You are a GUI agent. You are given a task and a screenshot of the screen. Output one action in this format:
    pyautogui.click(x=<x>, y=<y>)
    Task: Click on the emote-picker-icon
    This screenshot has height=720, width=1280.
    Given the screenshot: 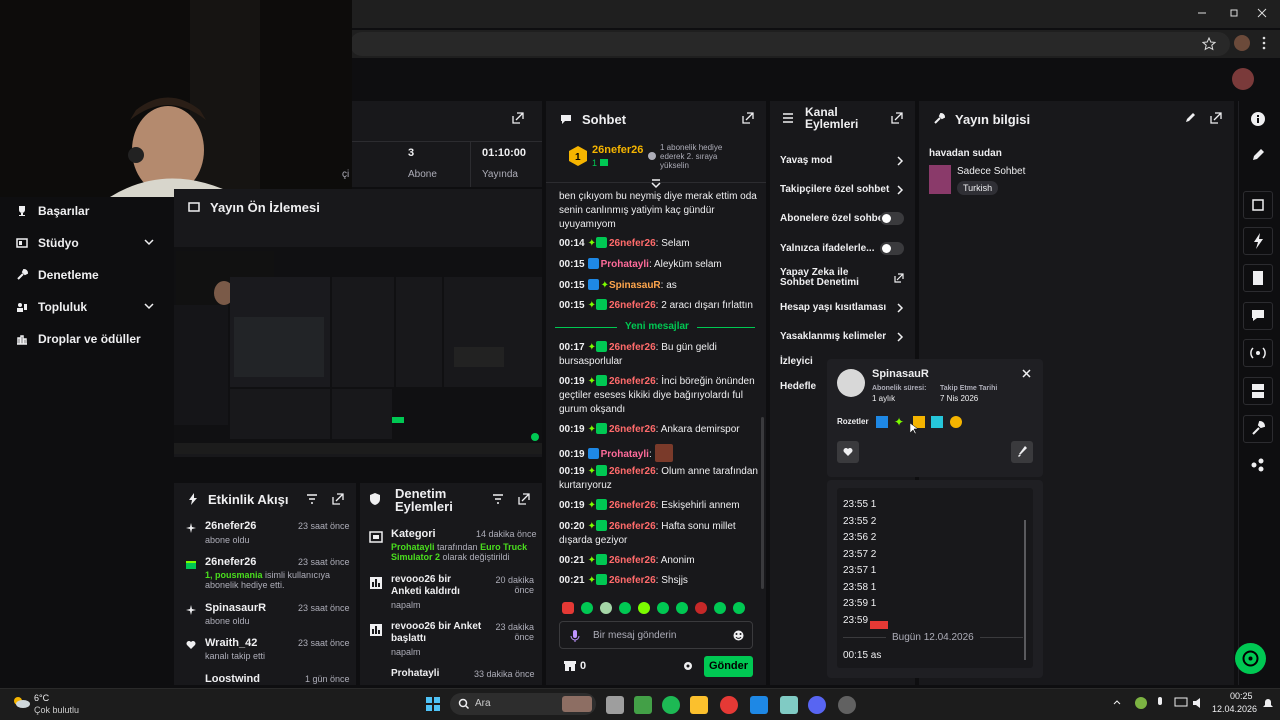 What is the action you would take?
    pyautogui.click(x=738, y=635)
    